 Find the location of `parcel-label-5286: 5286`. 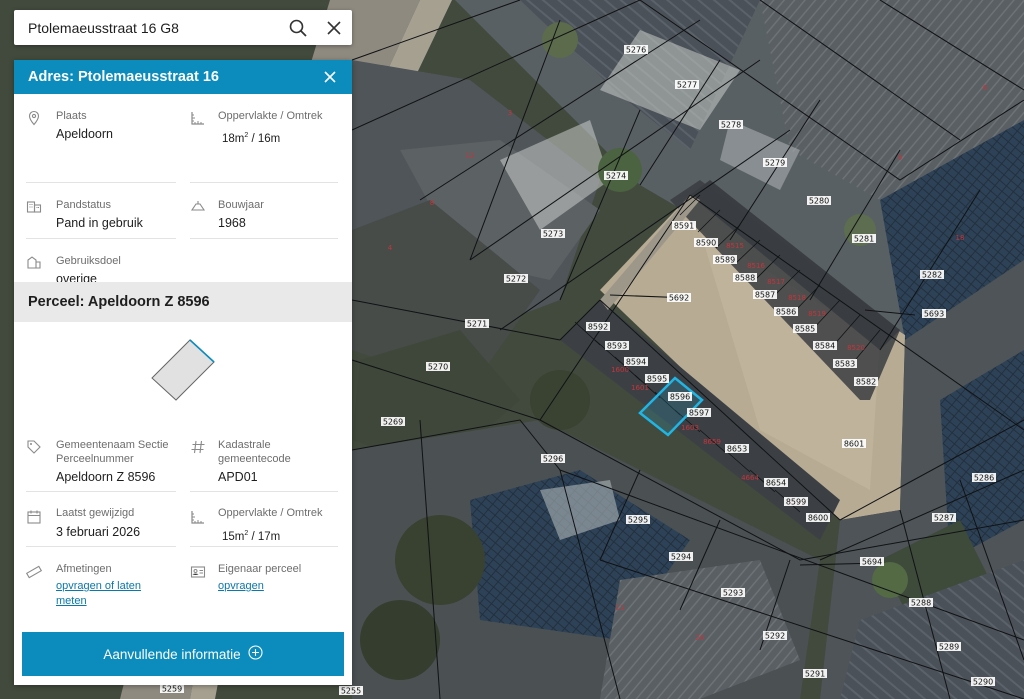

parcel-label-5286: 5286 is located at coordinates (984, 478).